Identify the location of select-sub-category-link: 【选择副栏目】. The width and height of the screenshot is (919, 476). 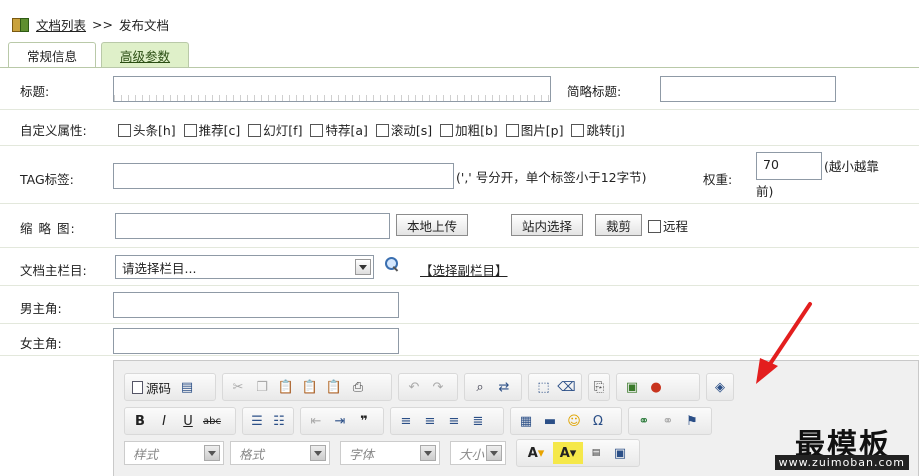
(464, 269).